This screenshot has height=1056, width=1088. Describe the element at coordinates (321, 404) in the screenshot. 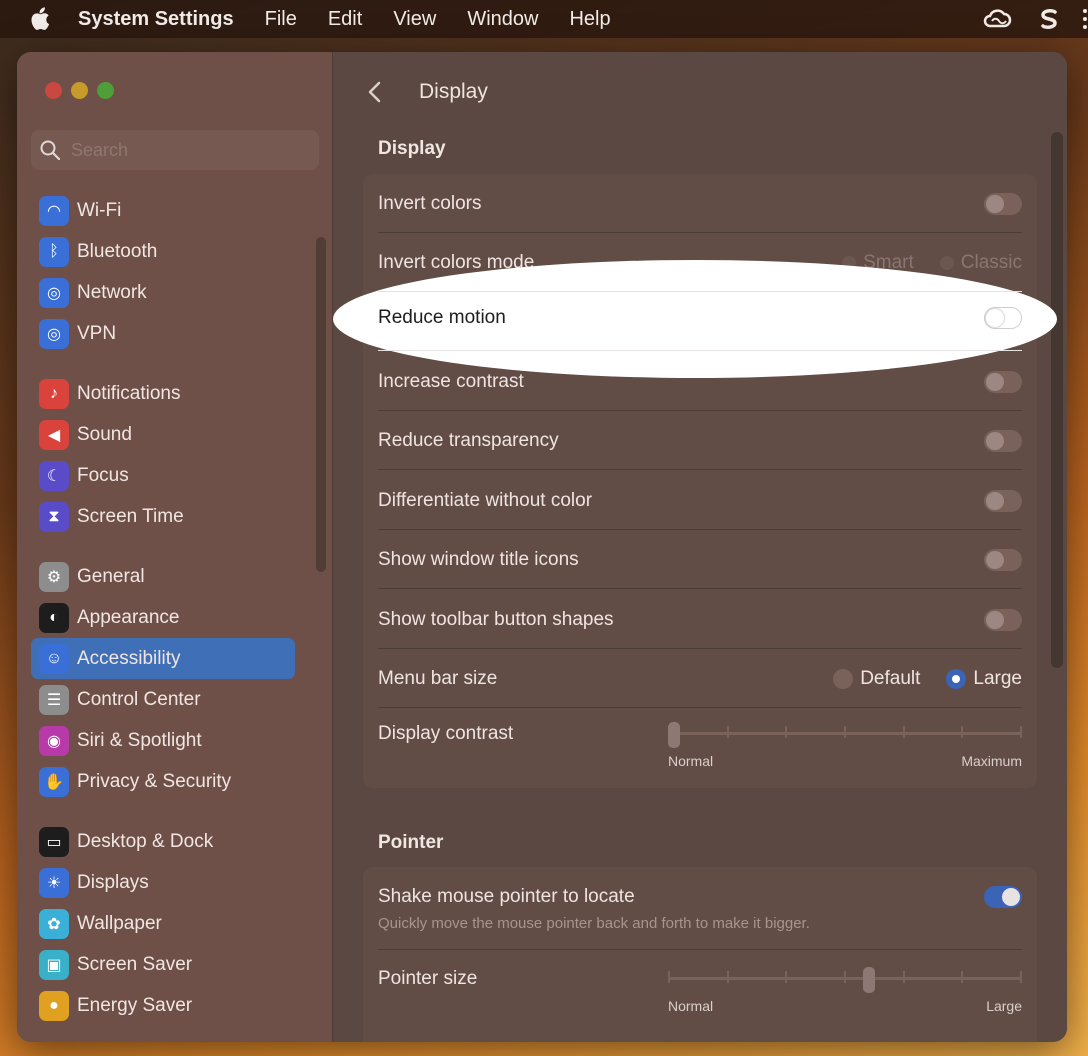

I see `sidebar-scrollbar` at that location.